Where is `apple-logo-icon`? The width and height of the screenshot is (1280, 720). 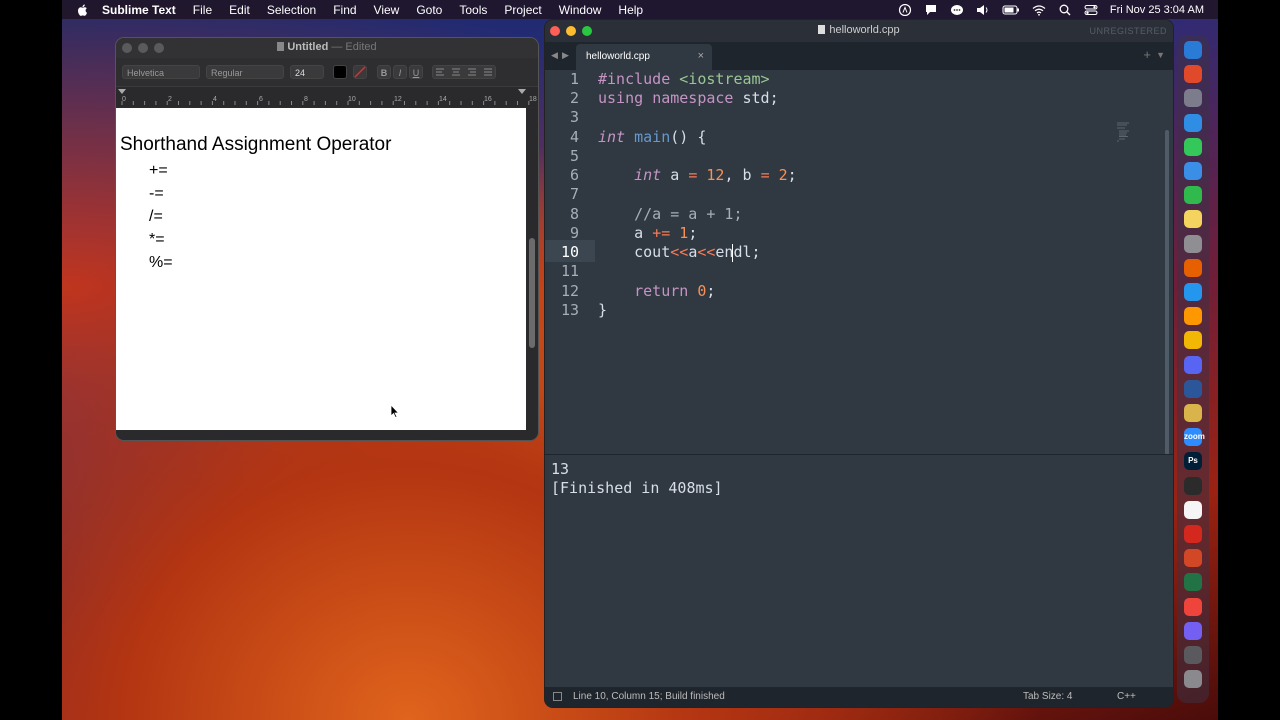 apple-logo-icon is located at coordinates (83, 10).